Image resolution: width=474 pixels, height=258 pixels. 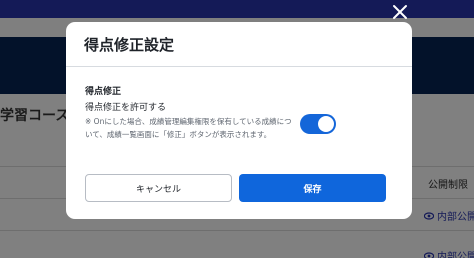 I want to click on allow-score-correction-toggle, so click(x=318, y=124).